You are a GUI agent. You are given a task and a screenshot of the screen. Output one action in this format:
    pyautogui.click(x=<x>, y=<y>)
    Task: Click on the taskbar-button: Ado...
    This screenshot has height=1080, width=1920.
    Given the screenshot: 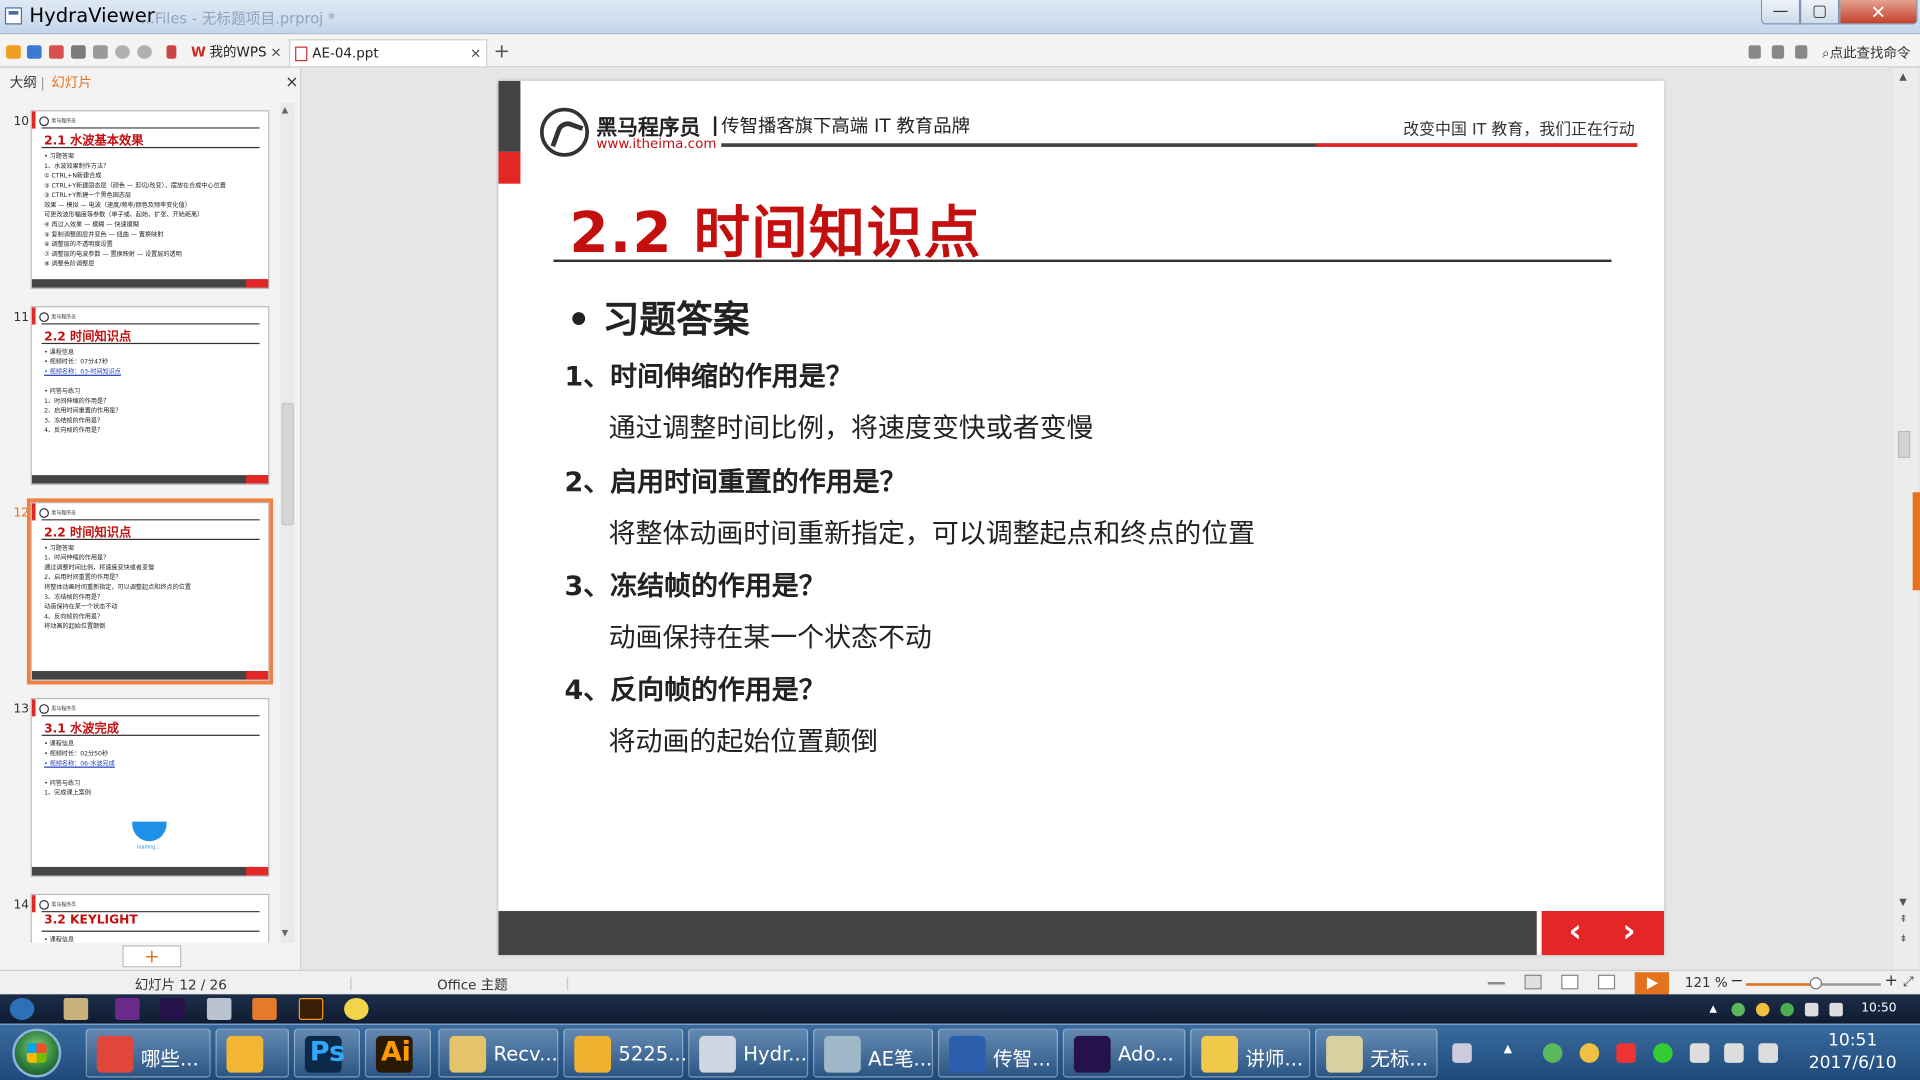 What is the action you would take?
    pyautogui.click(x=1124, y=1053)
    